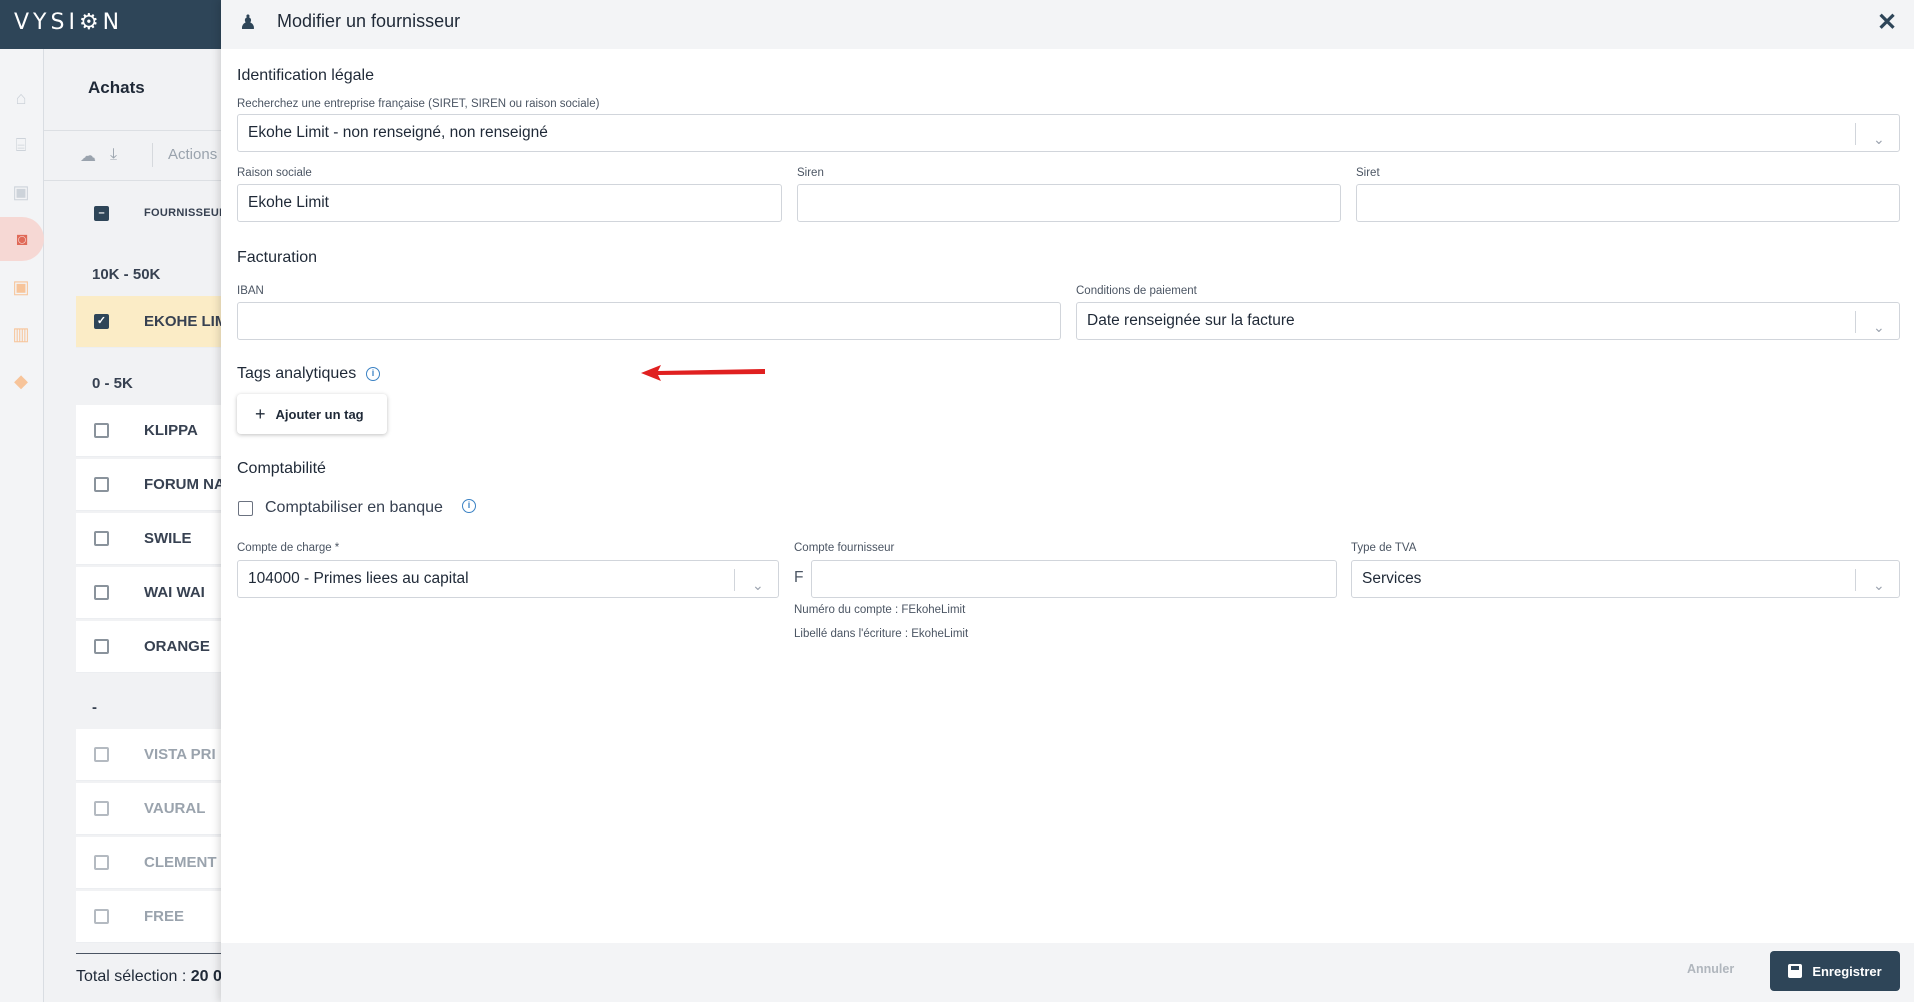 The width and height of the screenshot is (1914, 1002). I want to click on table-row: FORUM NA, so click(153, 485).